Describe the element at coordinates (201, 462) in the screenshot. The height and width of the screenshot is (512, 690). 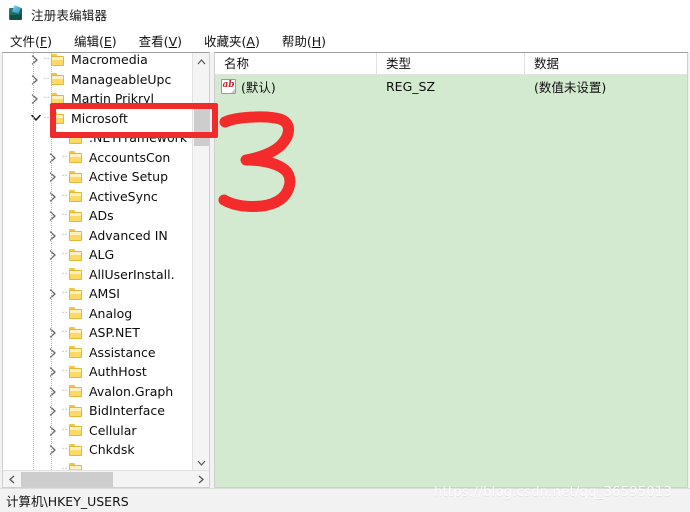
I see `tree-scroll-down-button` at that location.